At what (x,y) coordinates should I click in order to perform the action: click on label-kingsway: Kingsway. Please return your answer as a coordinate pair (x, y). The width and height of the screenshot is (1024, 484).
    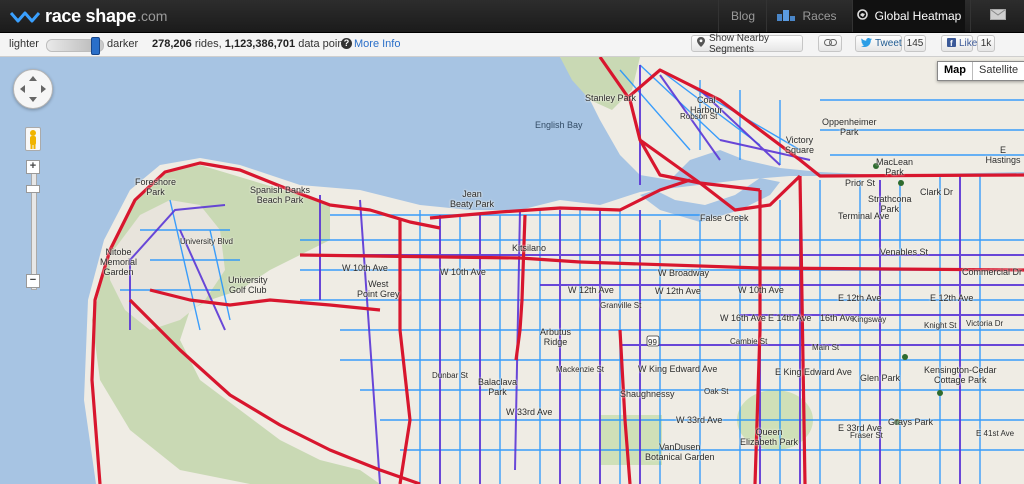
    Looking at the image, I should click on (869, 319).